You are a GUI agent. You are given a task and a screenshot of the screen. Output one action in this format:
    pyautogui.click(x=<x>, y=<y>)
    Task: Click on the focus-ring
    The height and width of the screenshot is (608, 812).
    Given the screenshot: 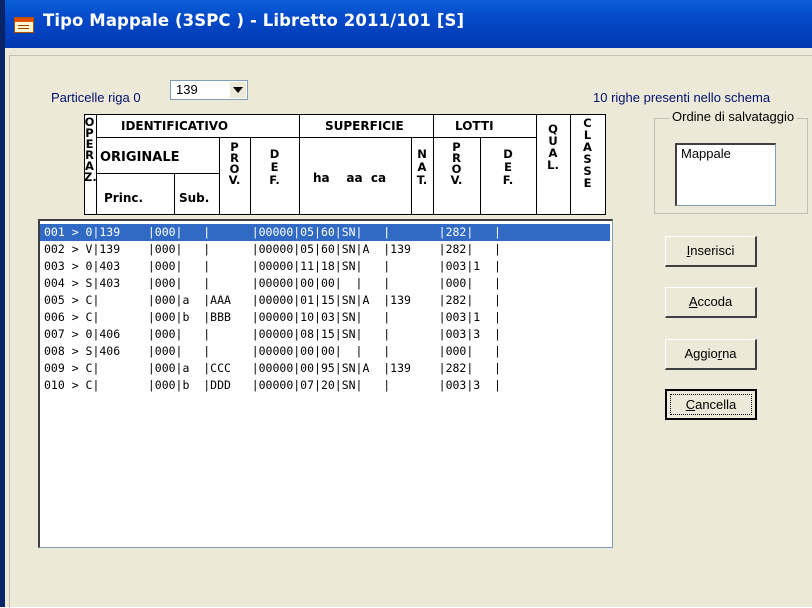 What is the action you would take?
    pyautogui.click(x=711, y=404)
    